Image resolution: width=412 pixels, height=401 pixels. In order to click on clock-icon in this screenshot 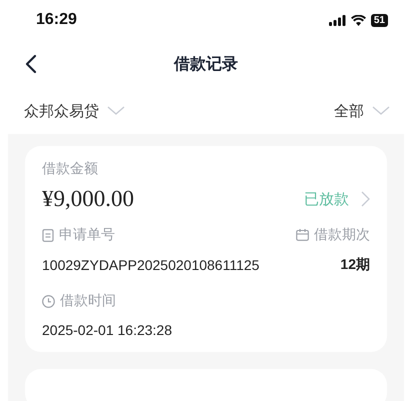, I will do `click(48, 301)`.